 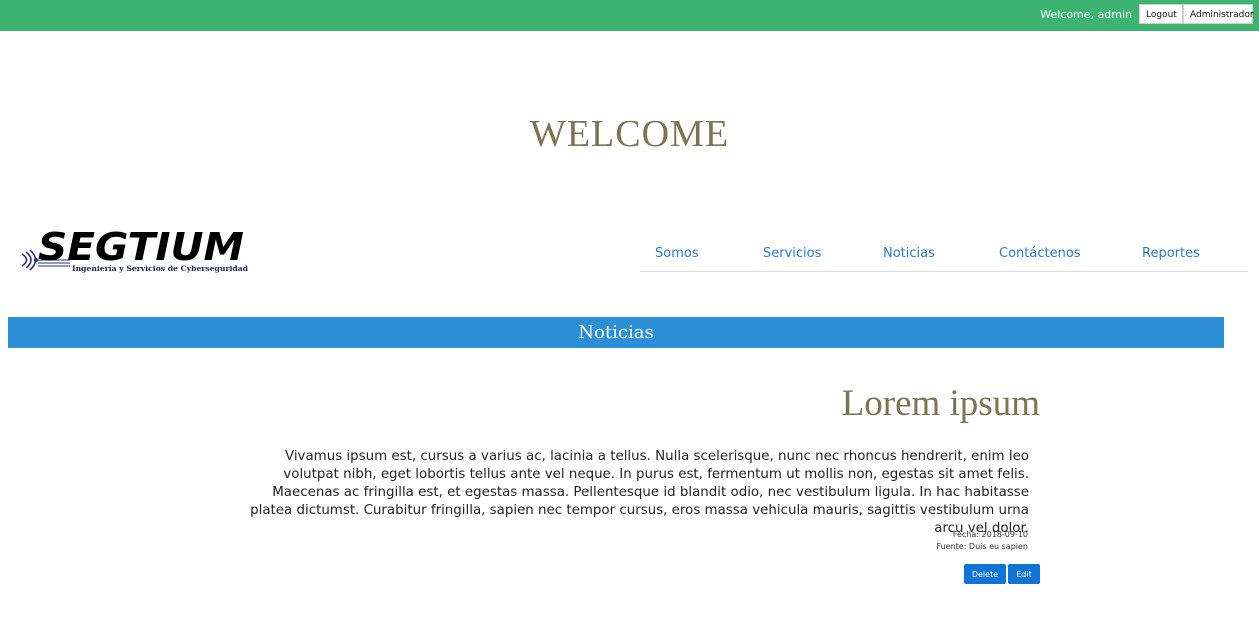 What do you see at coordinates (940, 403) in the screenshot?
I see `article-title: Lorem ipsum` at bounding box center [940, 403].